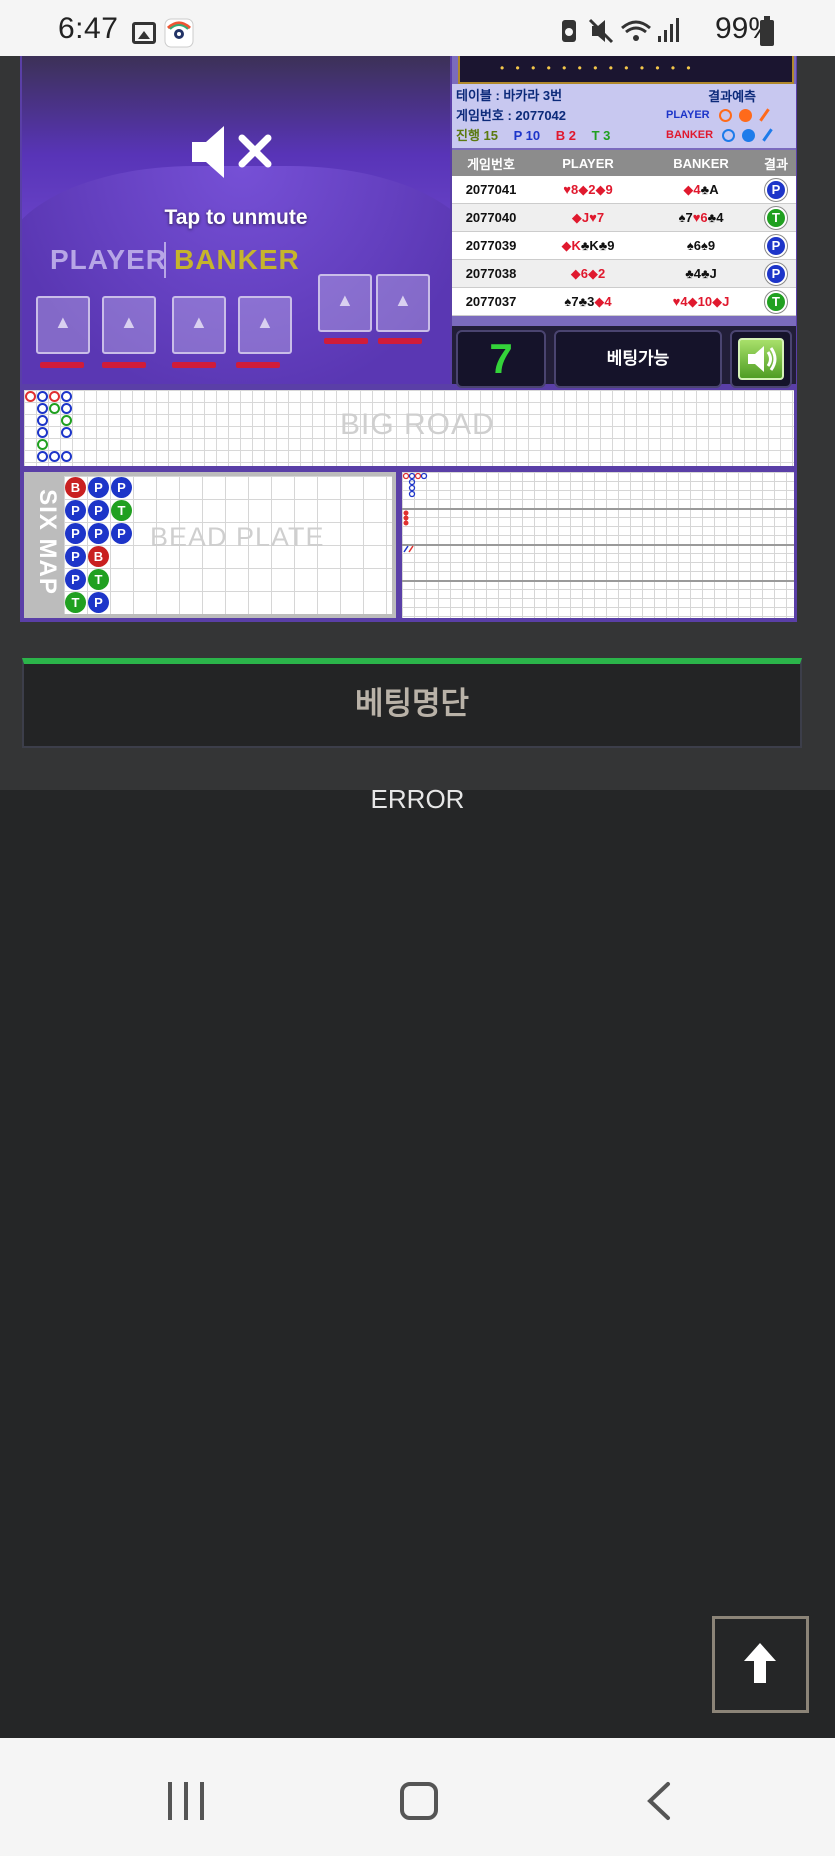 The image size is (835, 1856). What do you see at coordinates (509, 95) in the screenshot?
I see `table-name: 테이블 : 바카라 3번` at bounding box center [509, 95].